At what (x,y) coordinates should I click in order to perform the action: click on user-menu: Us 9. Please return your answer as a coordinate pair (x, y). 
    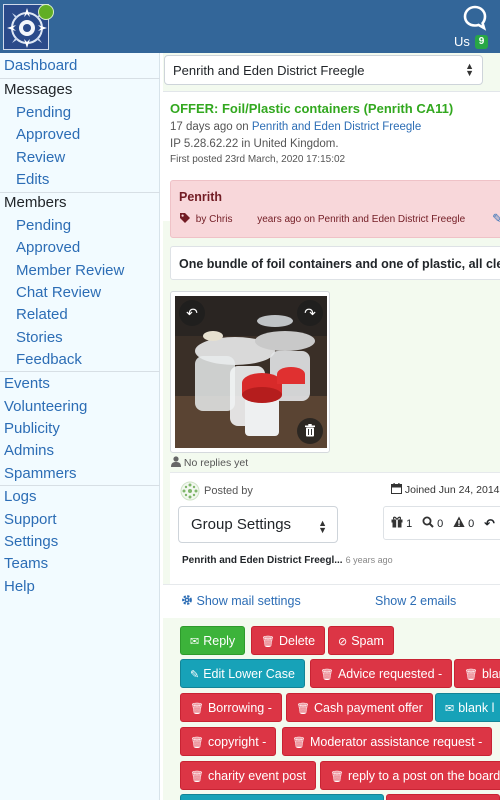
    Looking at the image, I should click on (474, 27).